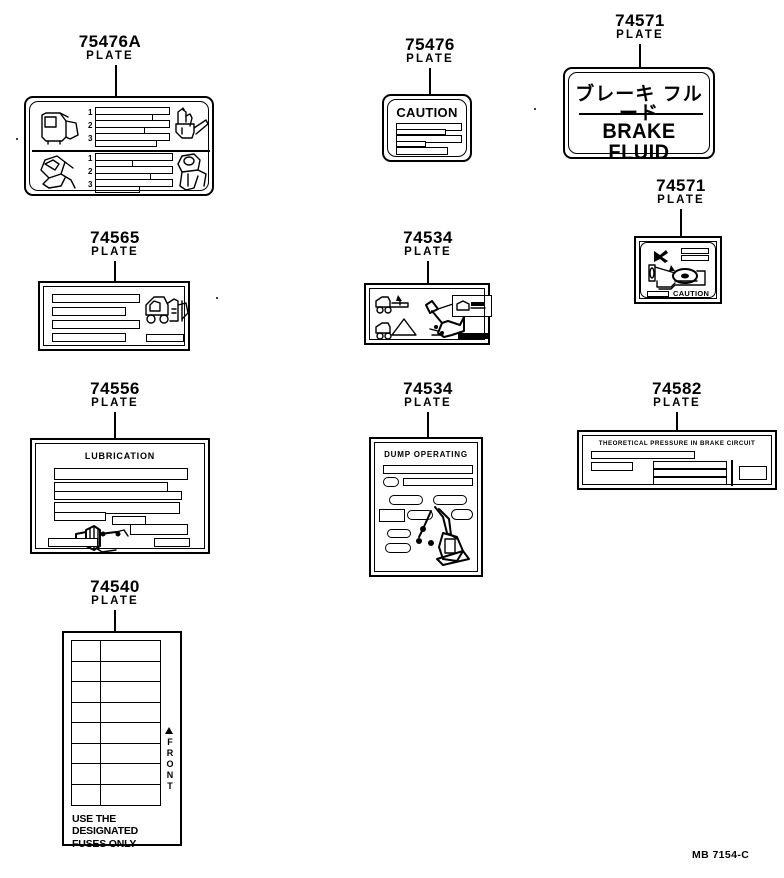 Image resolution: width=784 pixels, height=878 pixels. Describe the element at coordinates (428, 403) in the screenshot. I see `part-name-74534-lower: PLATE` at that location.